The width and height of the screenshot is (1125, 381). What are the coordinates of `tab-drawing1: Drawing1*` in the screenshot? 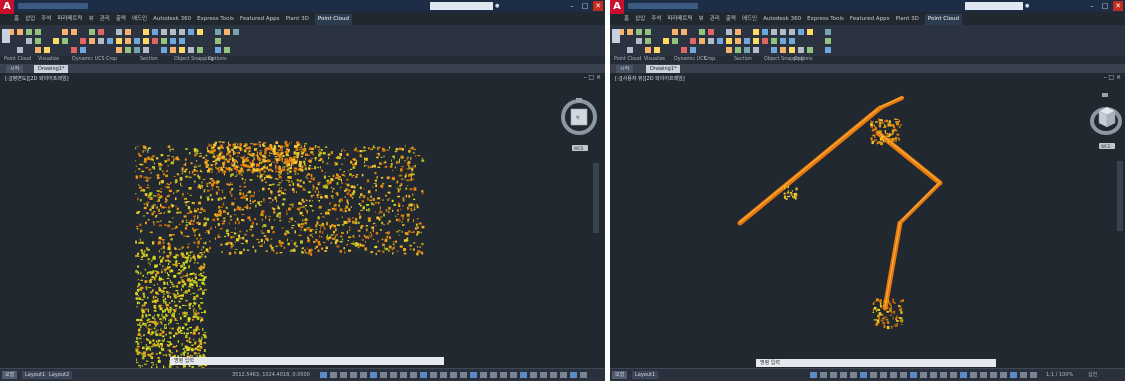 It's located at (51, 69).